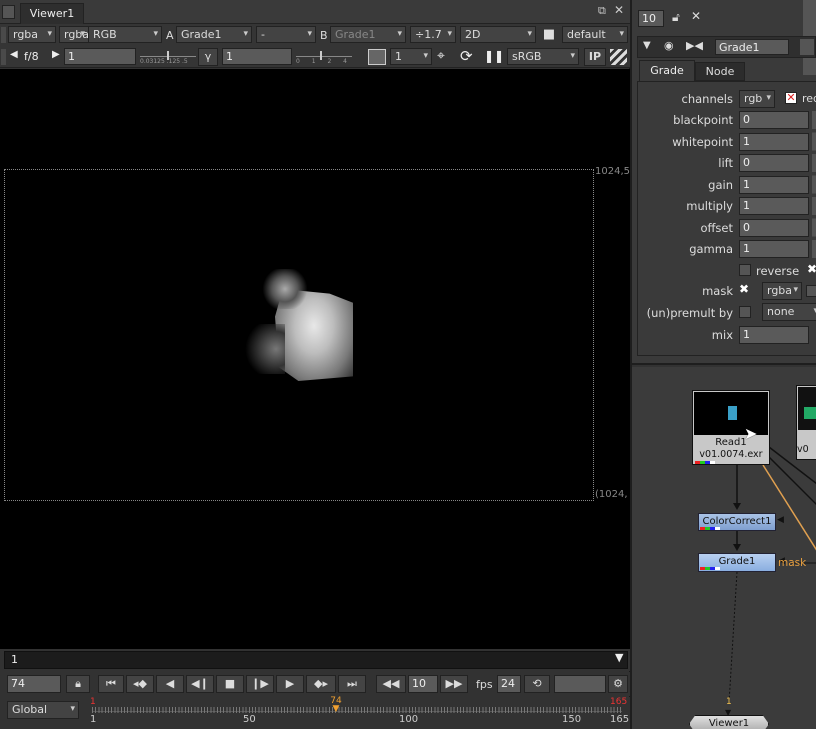  Describe the element at coordinates (170, 35) in the screenshot. I see `a-input-label: A` at that location.